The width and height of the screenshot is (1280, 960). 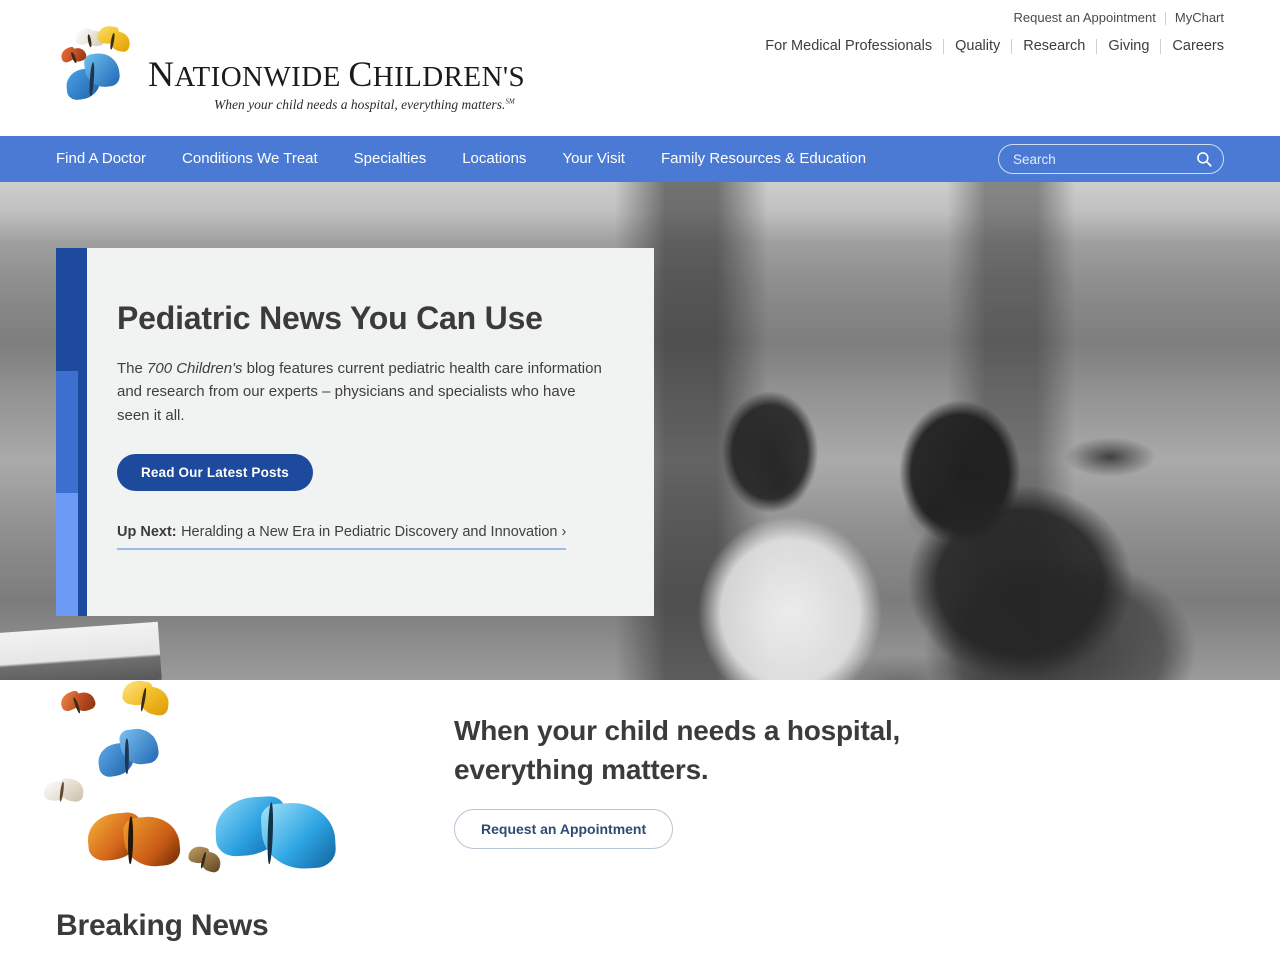 What do you see at coordinates (977, 46) in the screenshot?
I see `utility-link-quality: Quality` at bounding box center [977, 46].